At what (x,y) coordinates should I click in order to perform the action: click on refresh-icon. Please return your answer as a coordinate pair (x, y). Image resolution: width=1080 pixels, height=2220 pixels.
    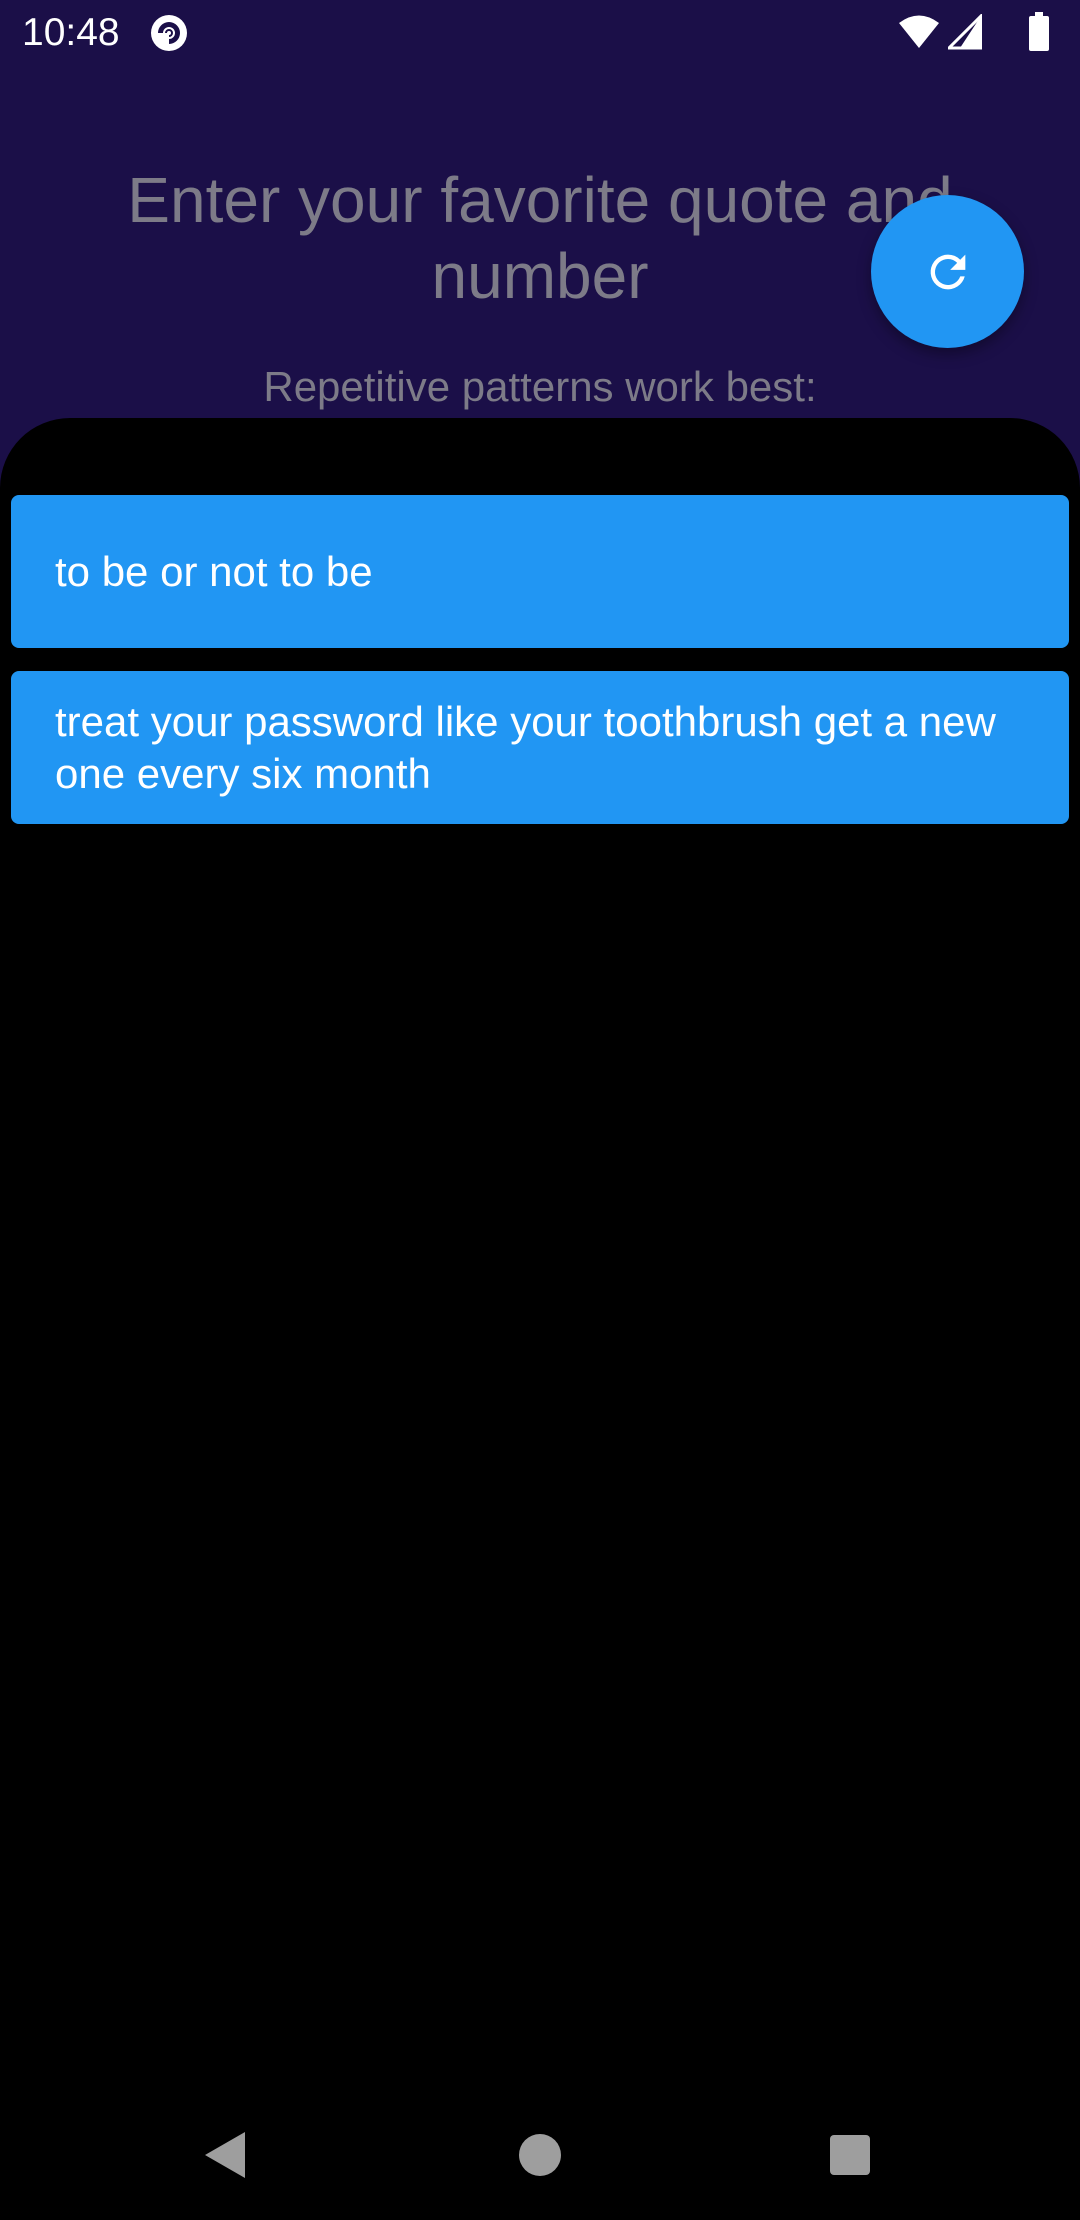
    Looking at the image, I should click on (947, 271).